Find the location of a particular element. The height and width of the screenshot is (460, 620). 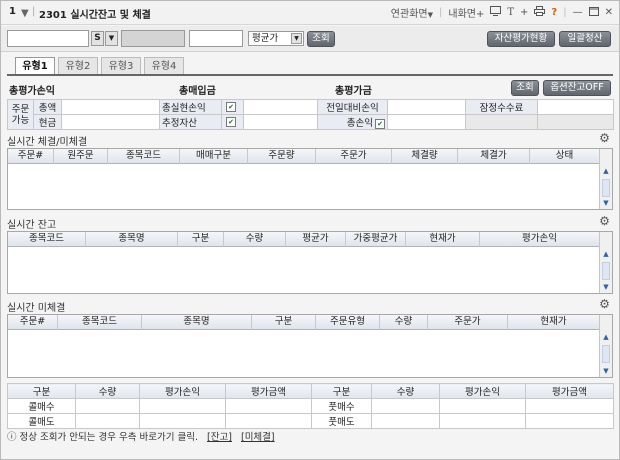

window-title: 2301 실시간잔고 및 체결 is located at coordinates (95, 15).